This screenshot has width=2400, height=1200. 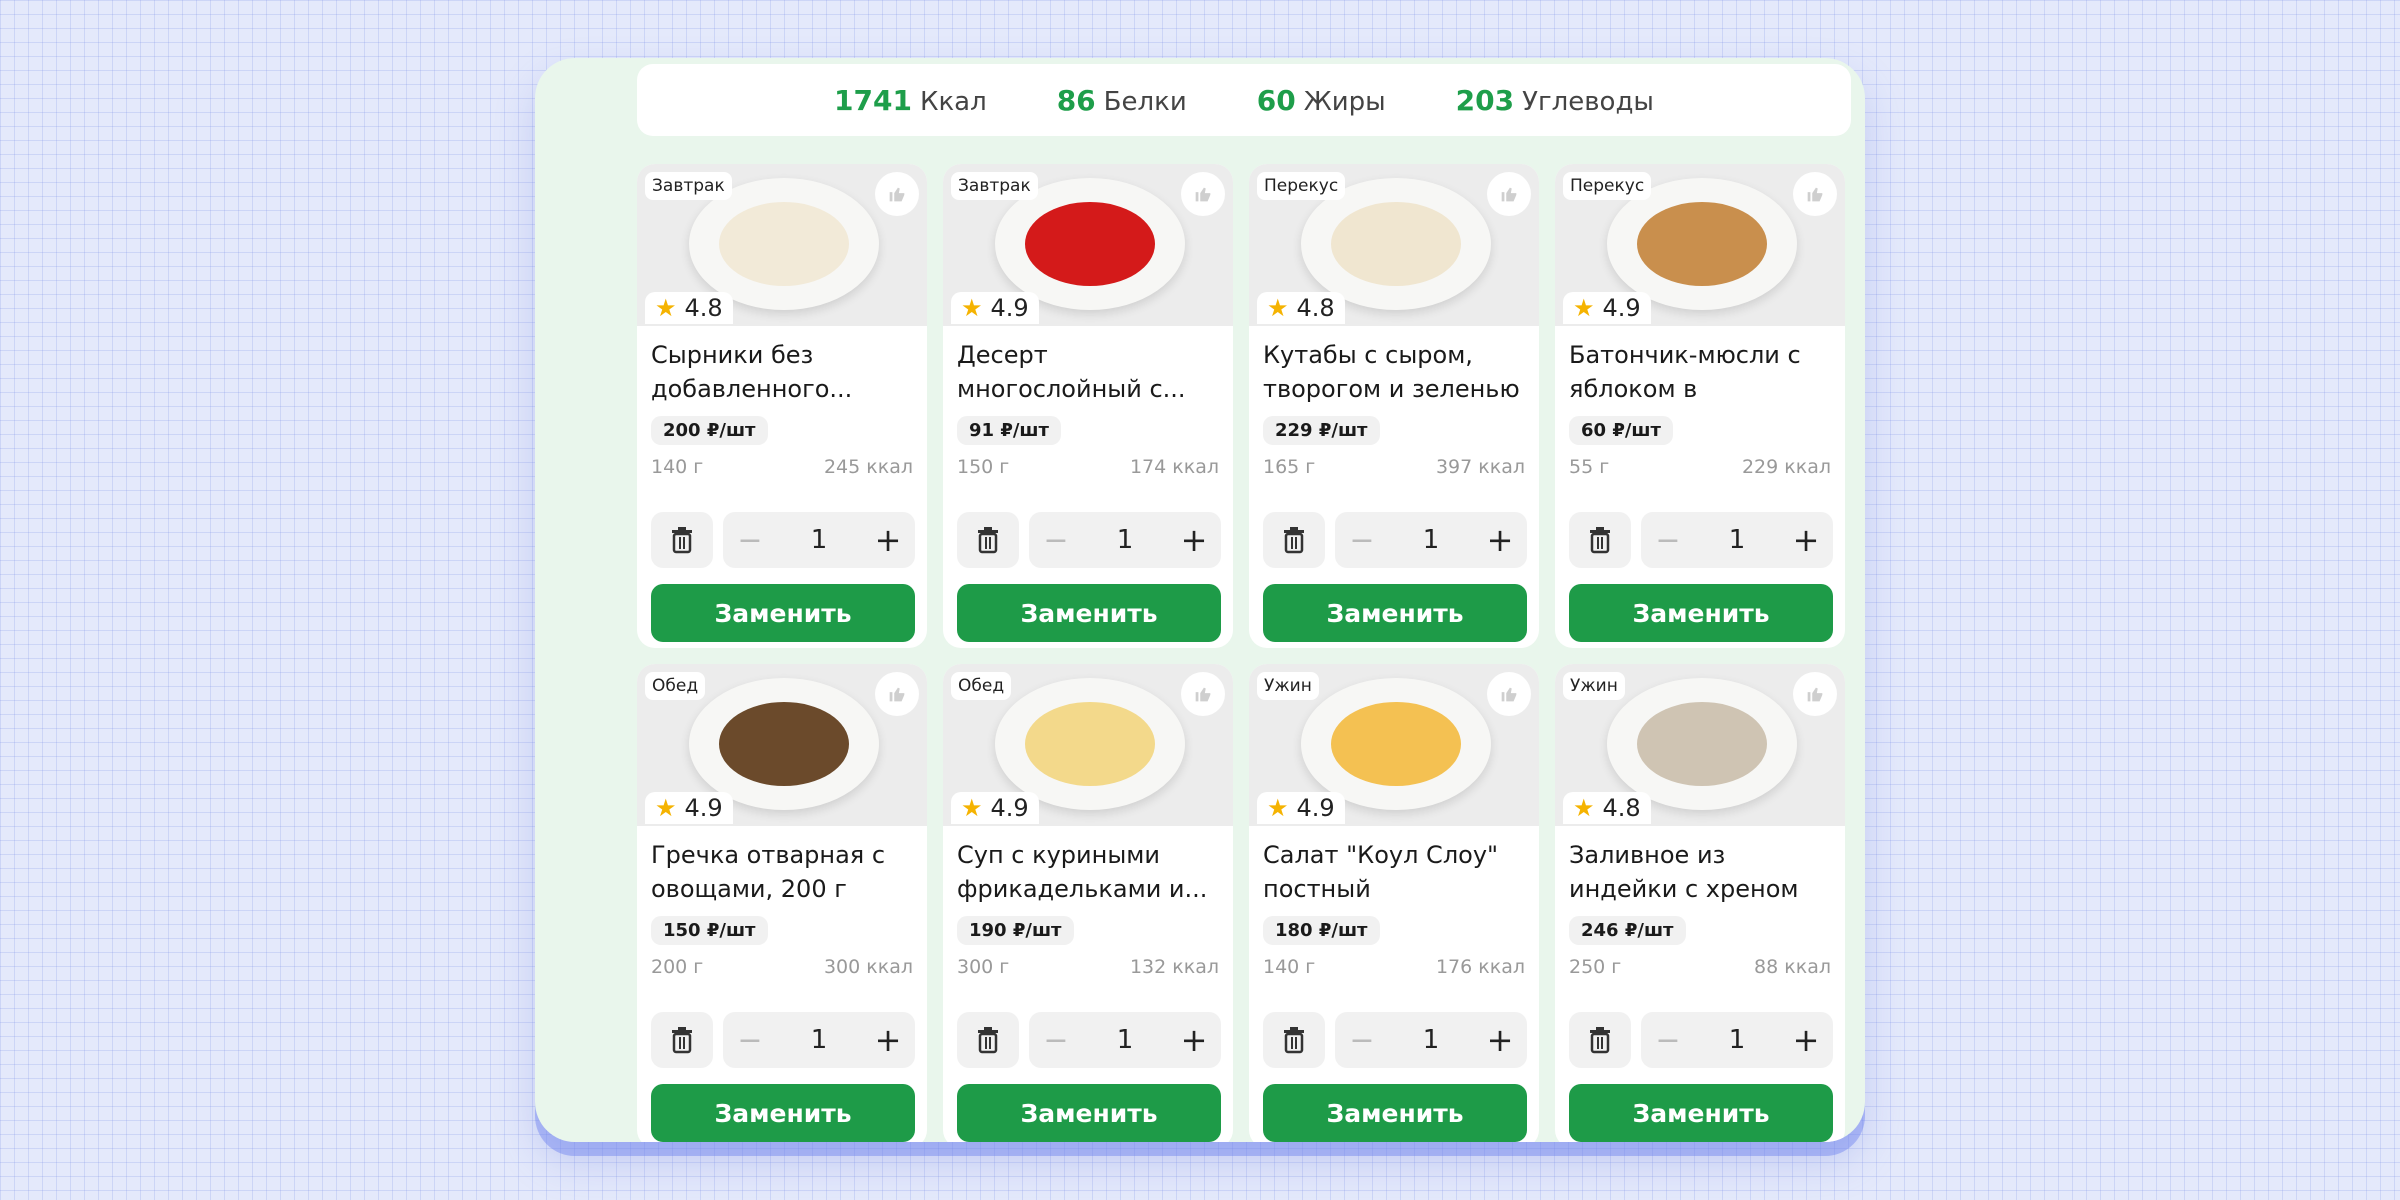 I want to click on dish-weight: 150 г, so click(x=983, y=467).